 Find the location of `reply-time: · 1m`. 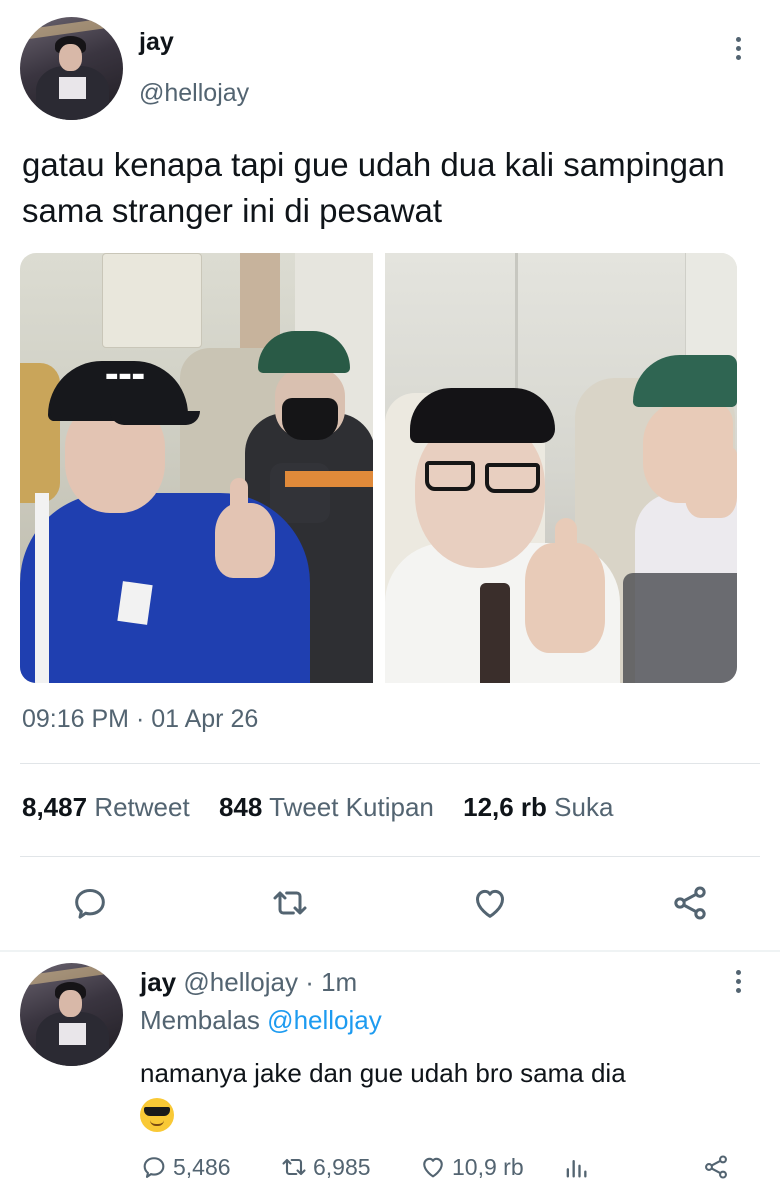

reply-time: · 1m is located at coordinates (331, 982).